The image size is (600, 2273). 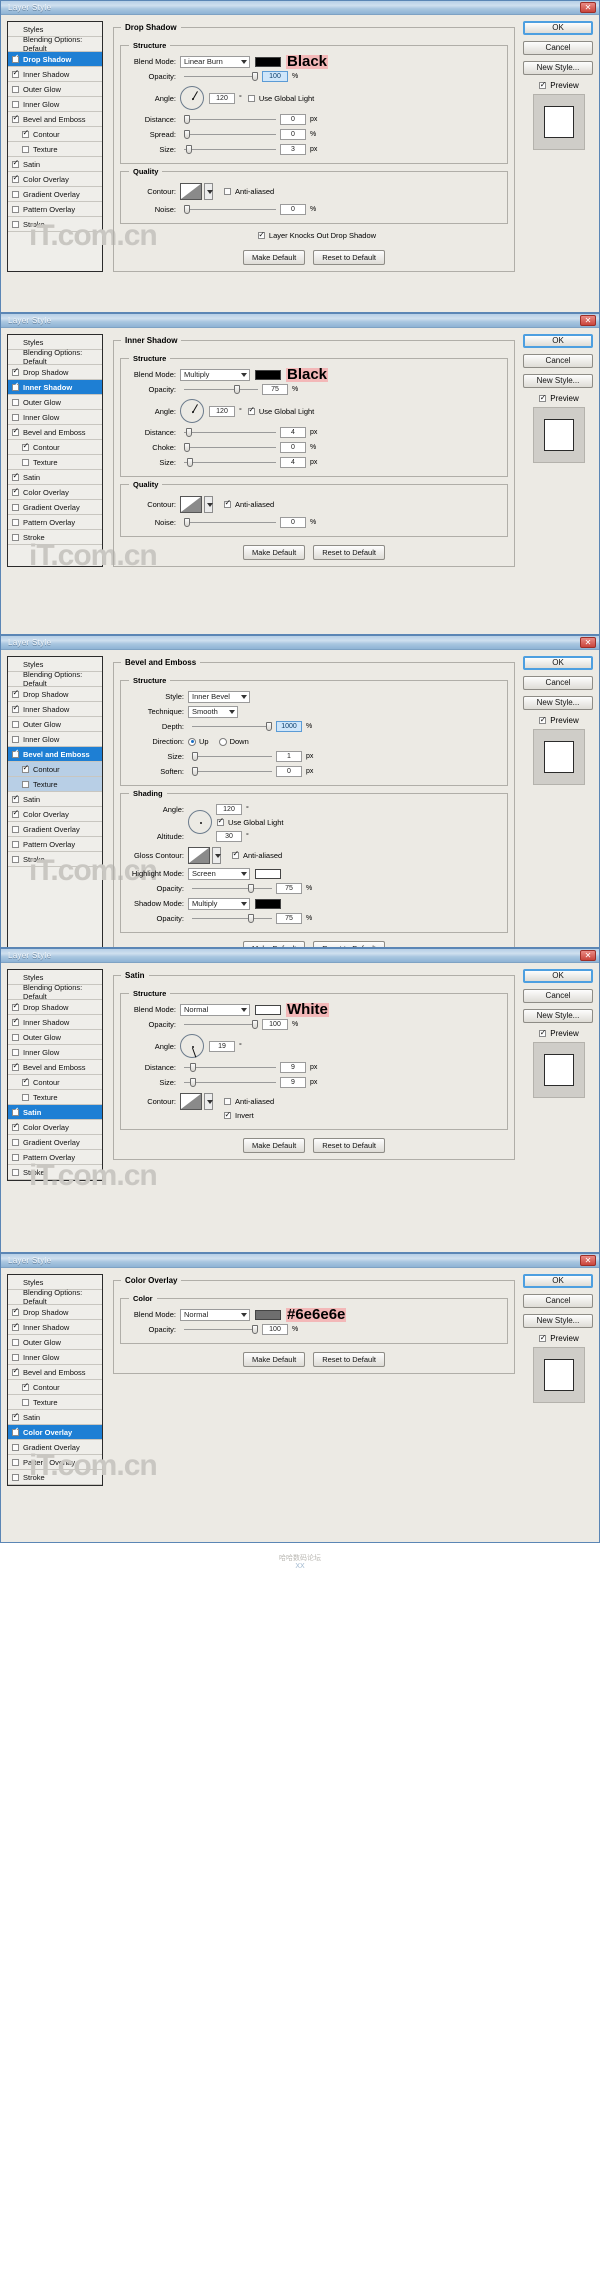 What do you see at coordinates (55, 844) in the screenshot?
I see `sidebar-item-pattern-overlay: Pattern Overlay` at bounding box center [55, 844].